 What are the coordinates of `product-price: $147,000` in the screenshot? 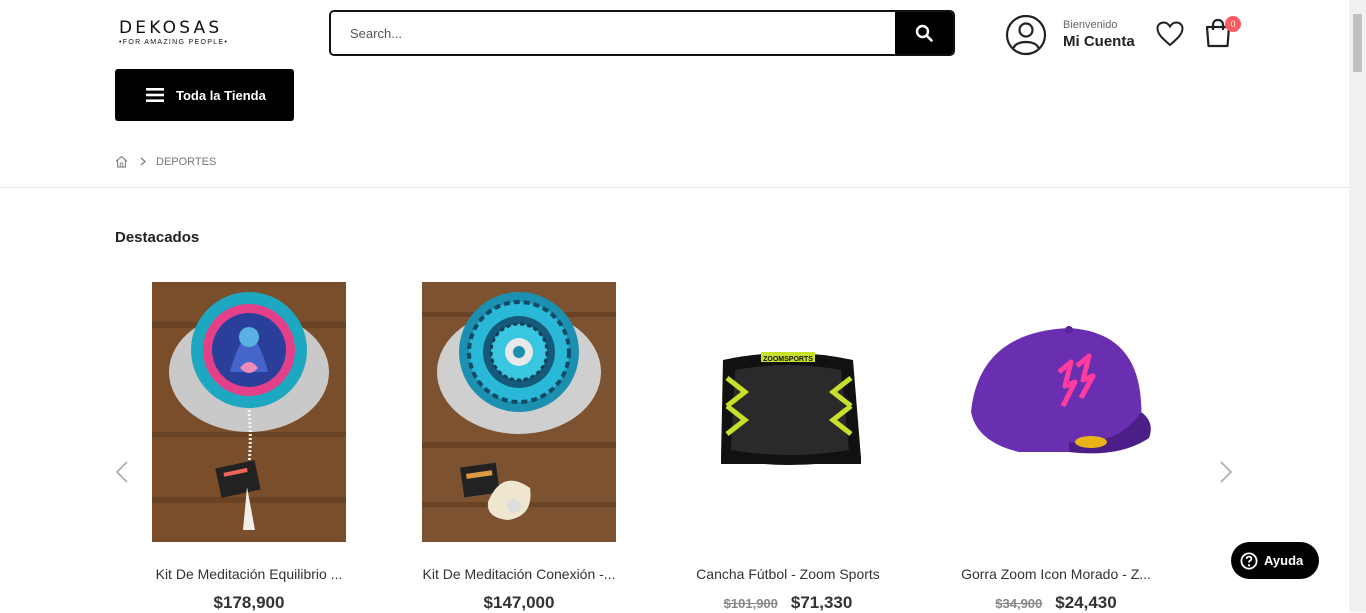 It's located at (519, 602).